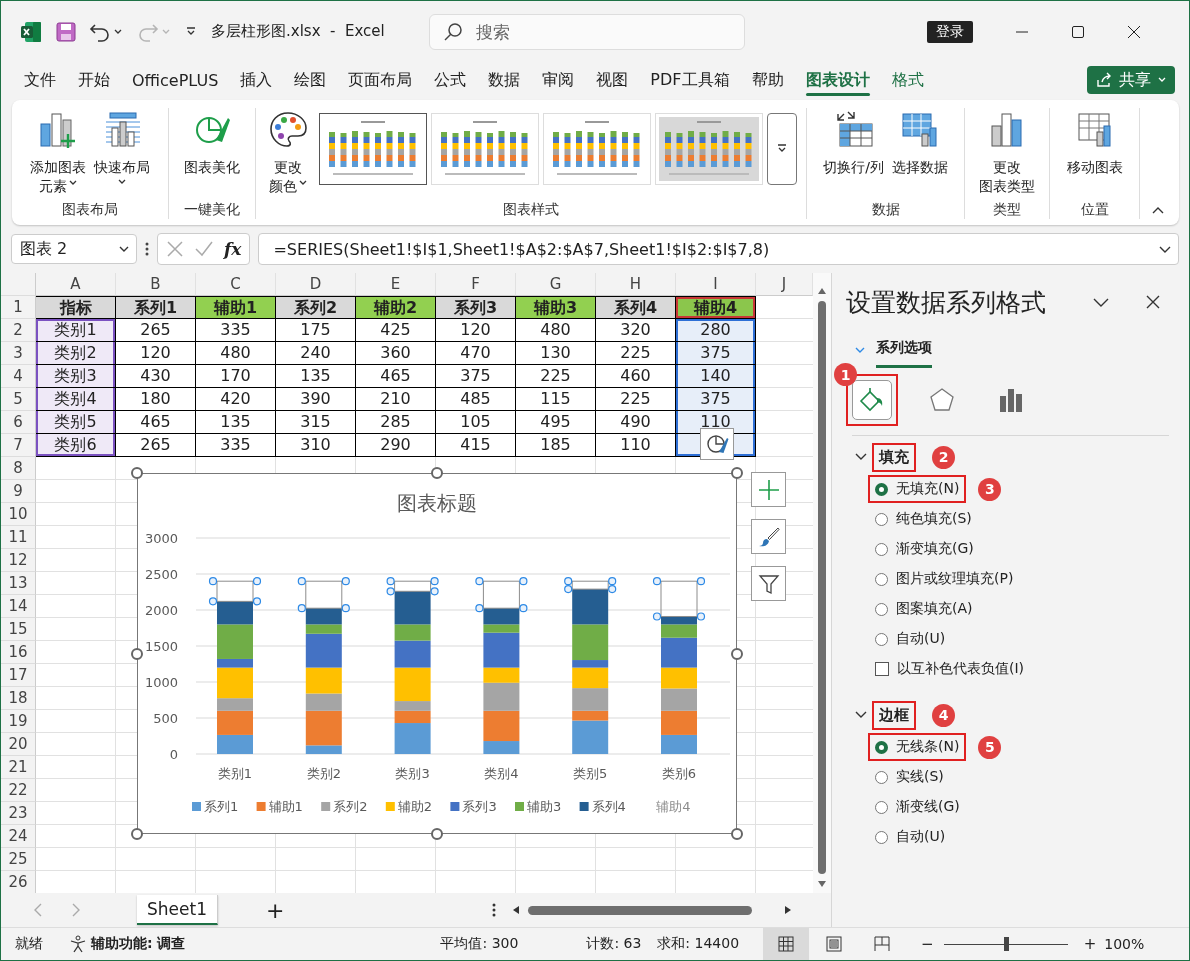 The width and height of the screenshot is (1190, 961). Describe the element at coordinates (923, 519) in the screenshot. I see `radio-button: 纯色填充(S)` at that location.